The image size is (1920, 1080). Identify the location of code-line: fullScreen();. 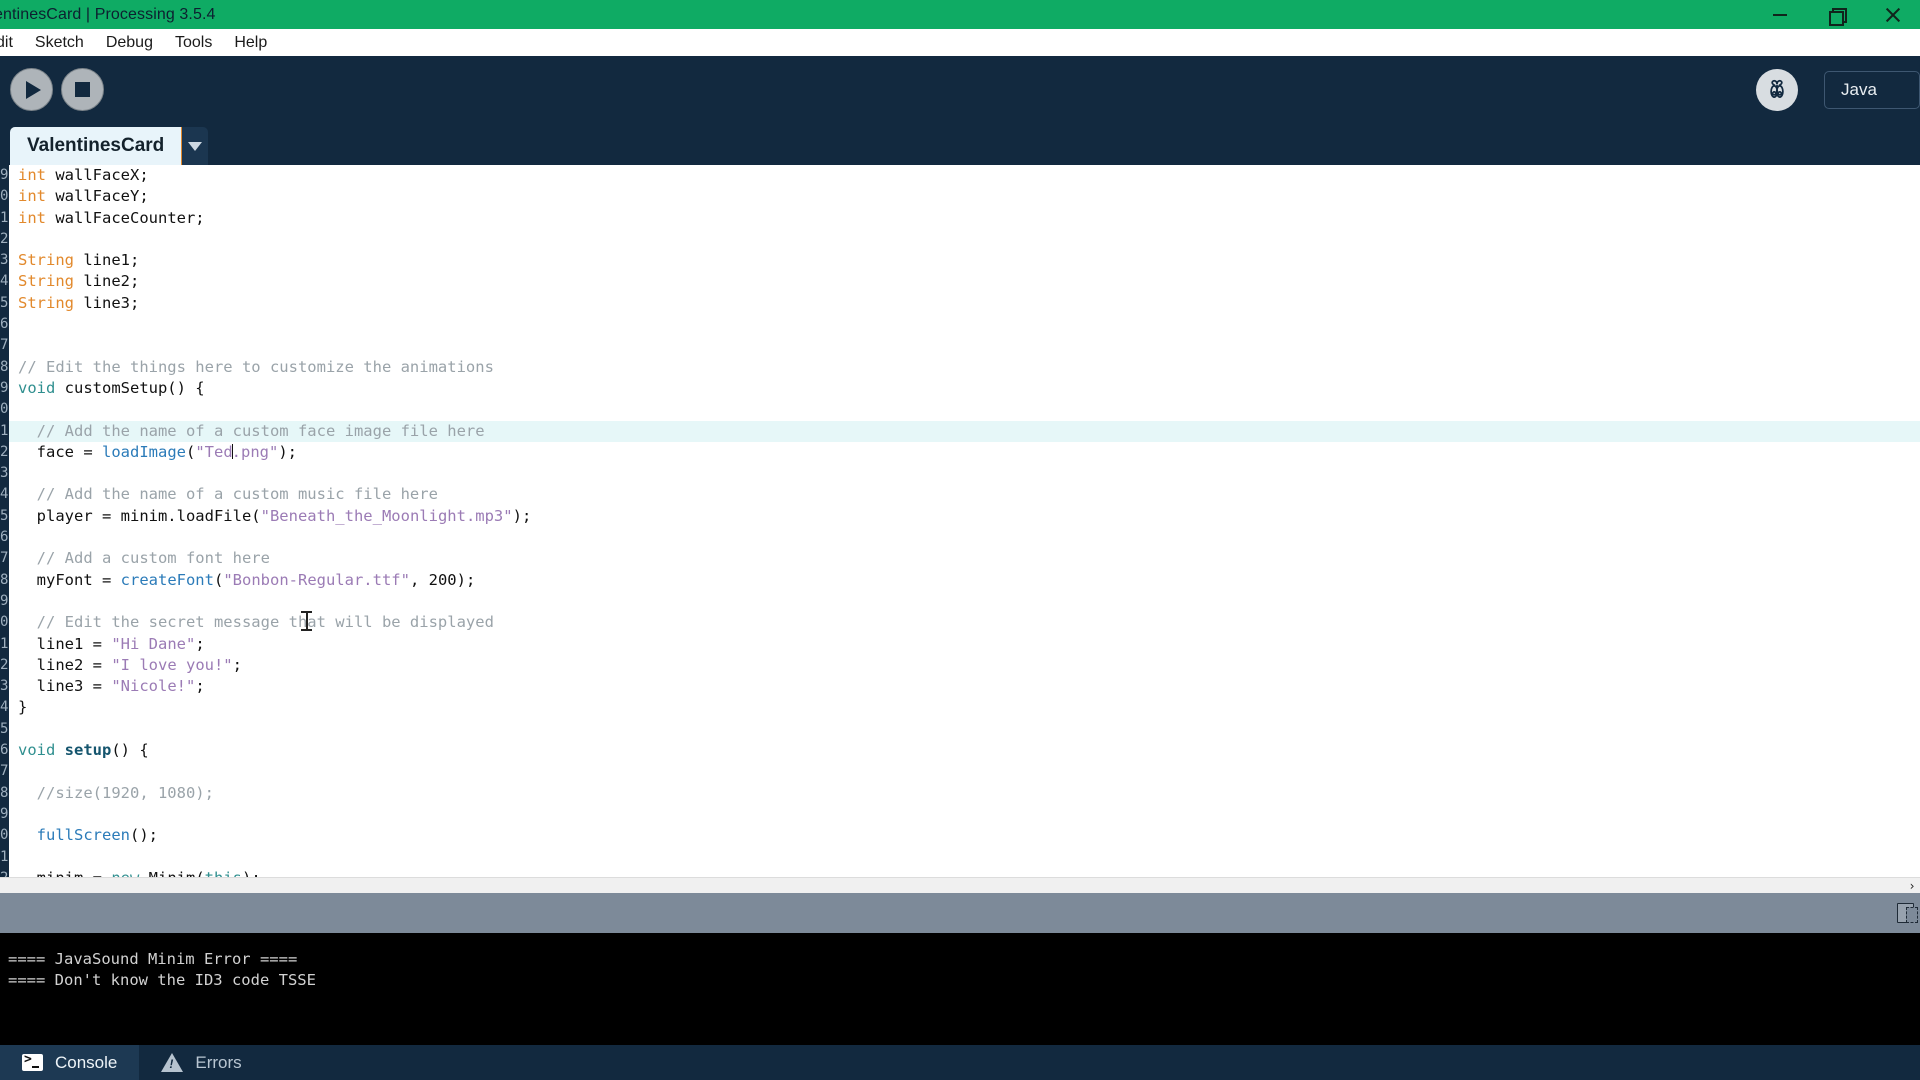
(964, 835).